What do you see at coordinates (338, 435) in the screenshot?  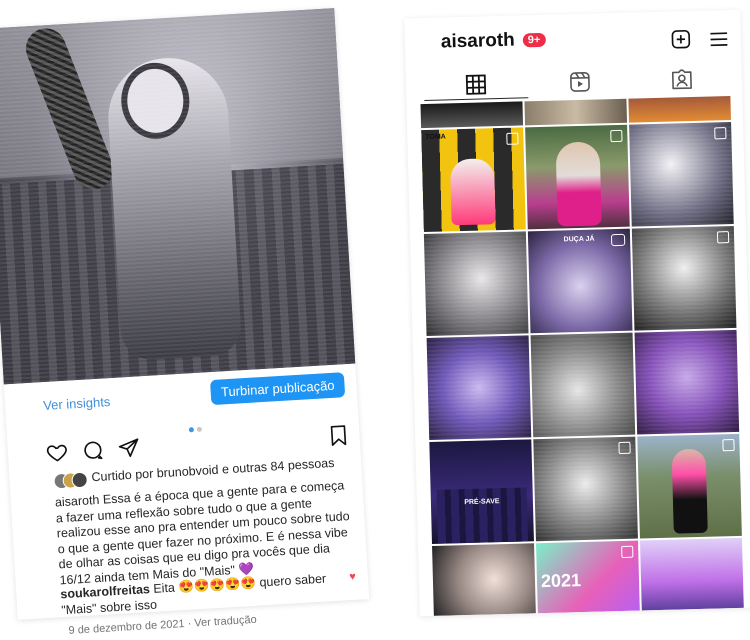 I see `save-bookmark-icon` at bounding box center [338, 435].